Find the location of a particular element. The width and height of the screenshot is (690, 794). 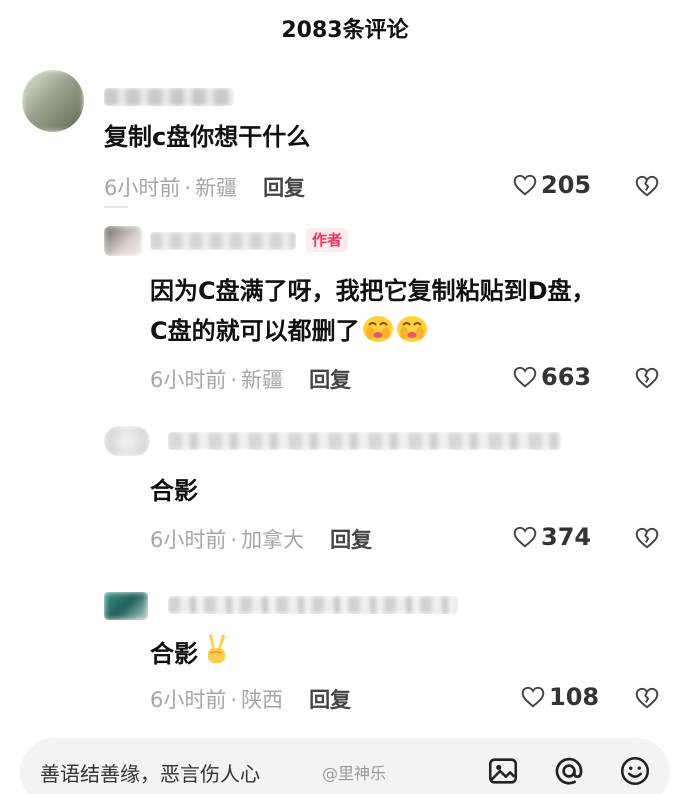

like-button: 108 is located at coordinates (559, 697).